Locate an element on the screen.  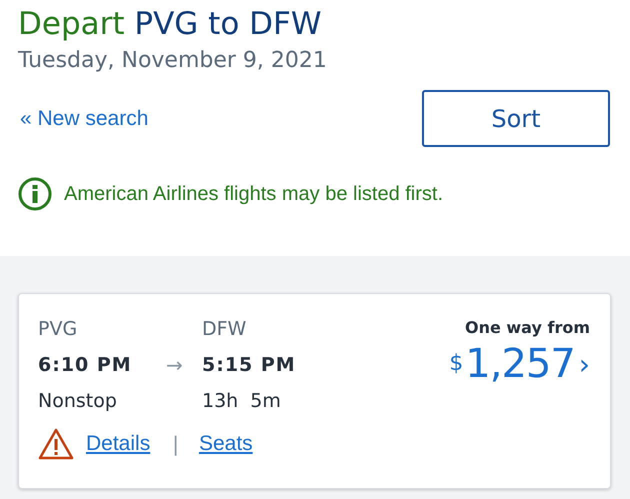
destination-code: DFW is located at coordinates (225, 329).